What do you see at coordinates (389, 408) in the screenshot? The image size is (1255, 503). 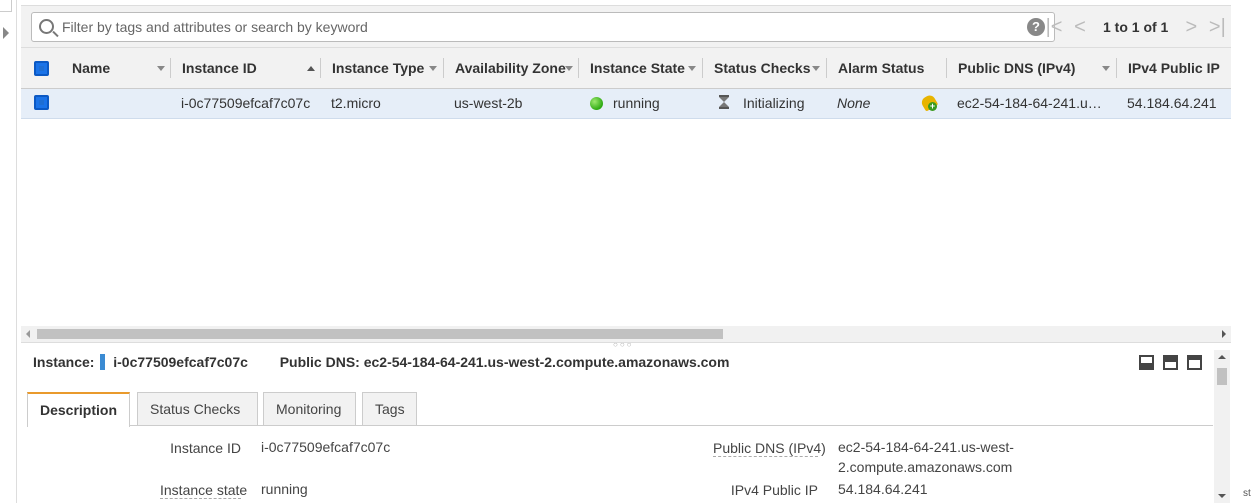 I see `tab-tags: Tags` at bounding box center [389, 408].